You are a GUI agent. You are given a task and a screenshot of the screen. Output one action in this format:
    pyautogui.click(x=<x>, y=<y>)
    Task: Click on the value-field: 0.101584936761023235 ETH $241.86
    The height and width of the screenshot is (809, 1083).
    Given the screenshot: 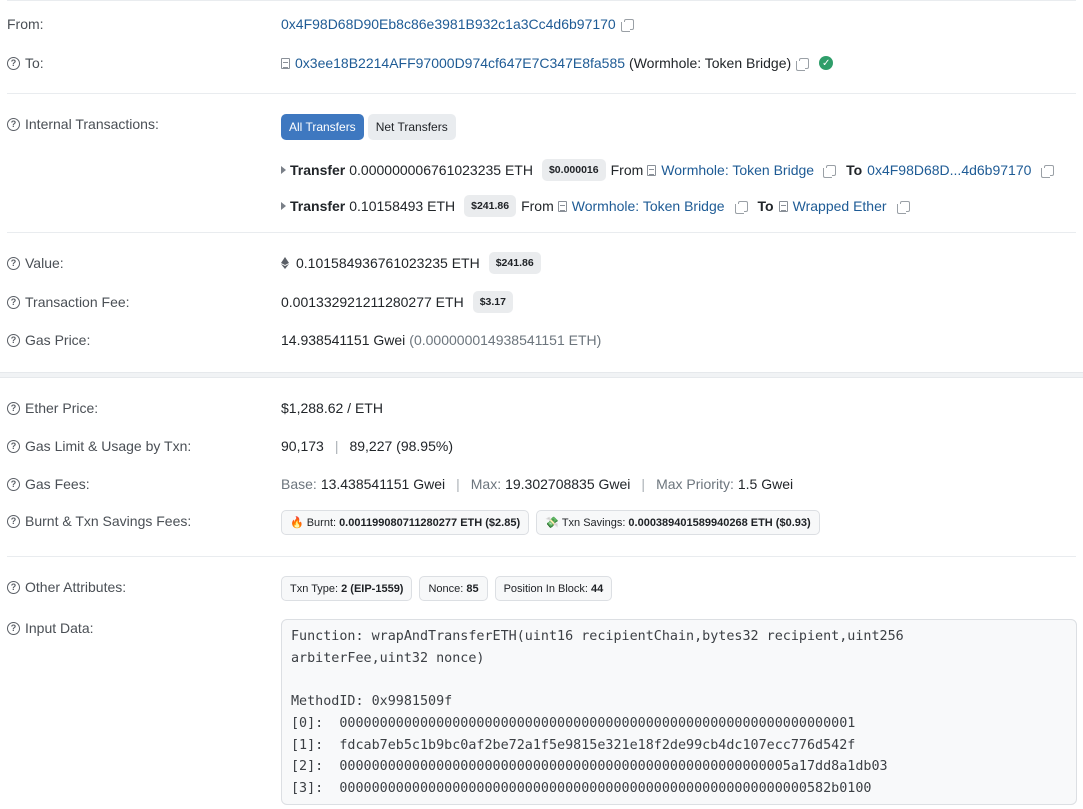 What is the action you would take?
    pyautogui.click(x=411, y=263)
    